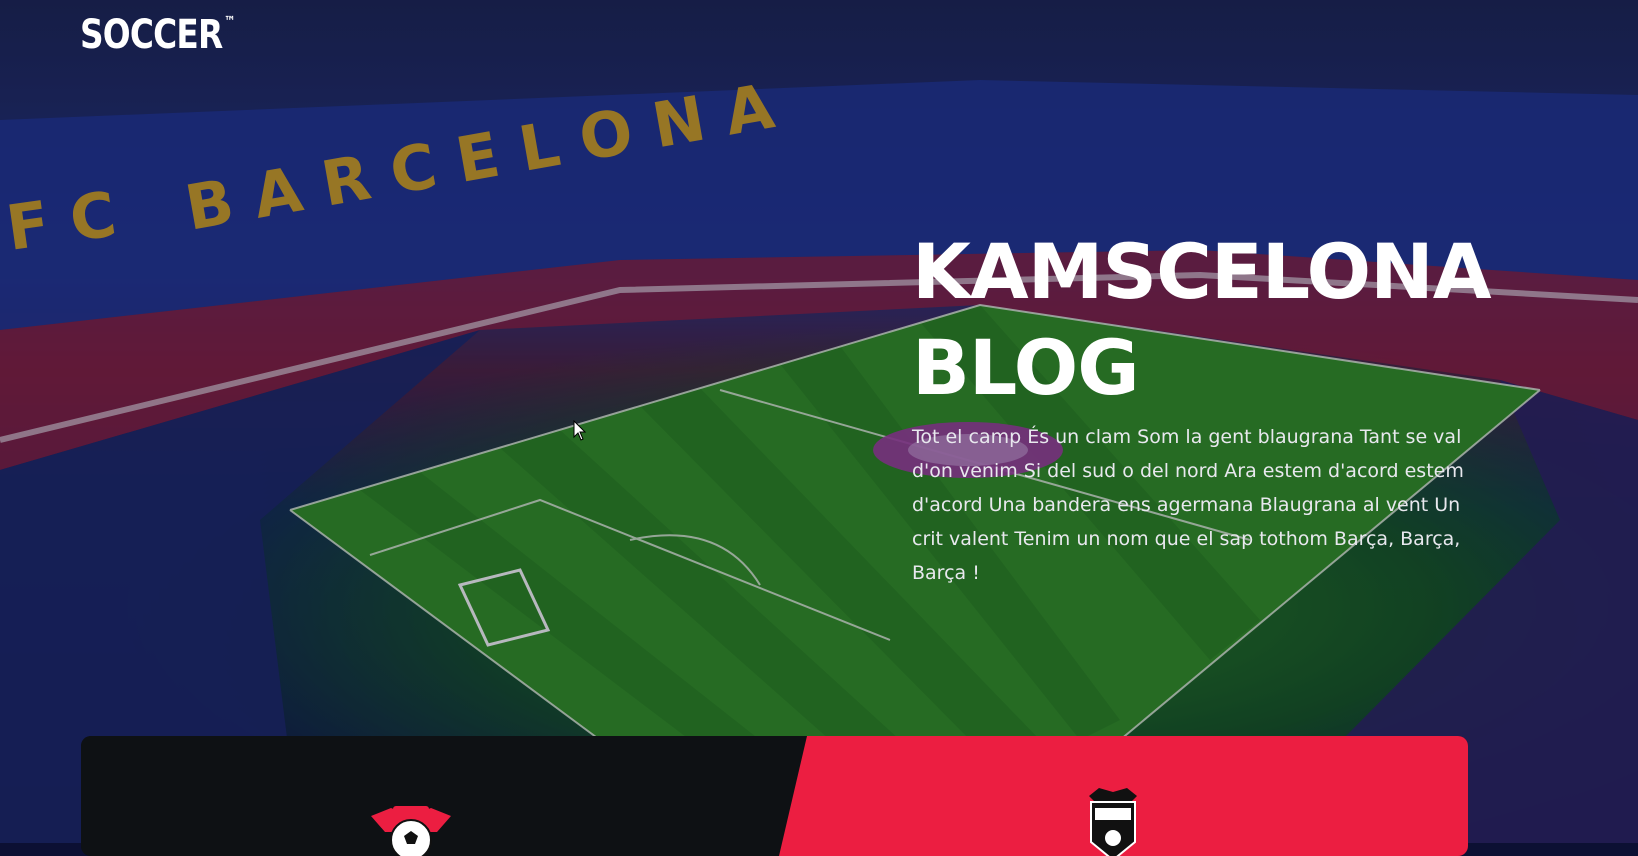 The width and height of the screenshot is (1638, 856). I want to click on feature-cards, so click(774, 796).